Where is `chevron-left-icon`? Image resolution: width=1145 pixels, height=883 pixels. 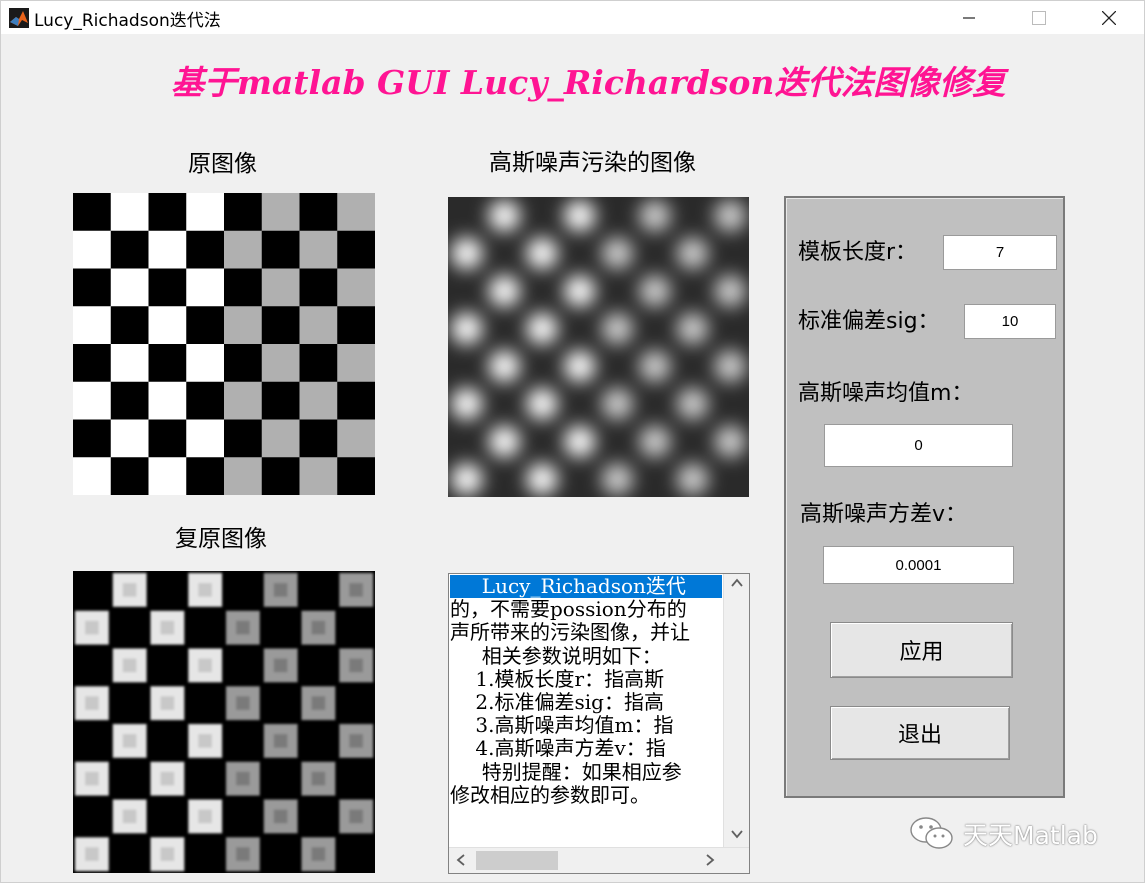
chevron-left-icon is located at coordinates (460, 860).